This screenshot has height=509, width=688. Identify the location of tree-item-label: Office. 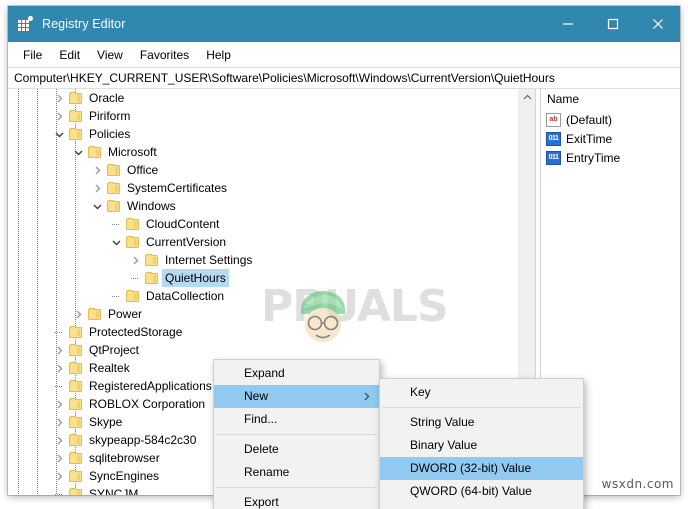
(143, 170).